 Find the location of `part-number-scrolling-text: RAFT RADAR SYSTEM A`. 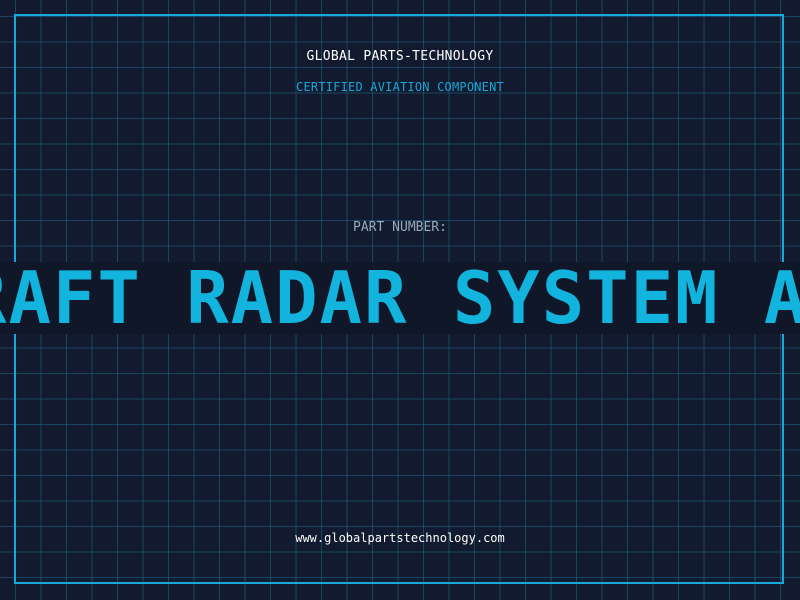

part-number-scrolling-text: RAFT RADAR SYSTEM A is located at coordinates (400, 298).